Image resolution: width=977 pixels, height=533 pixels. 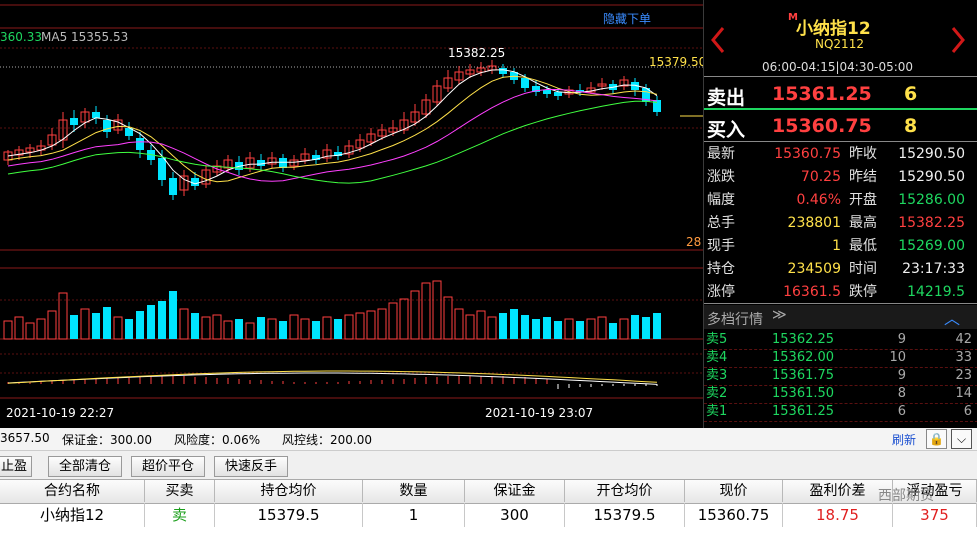 I want to click on depth-level-row: 卖1 15361.25 6 6, so click(x=840, y=412).